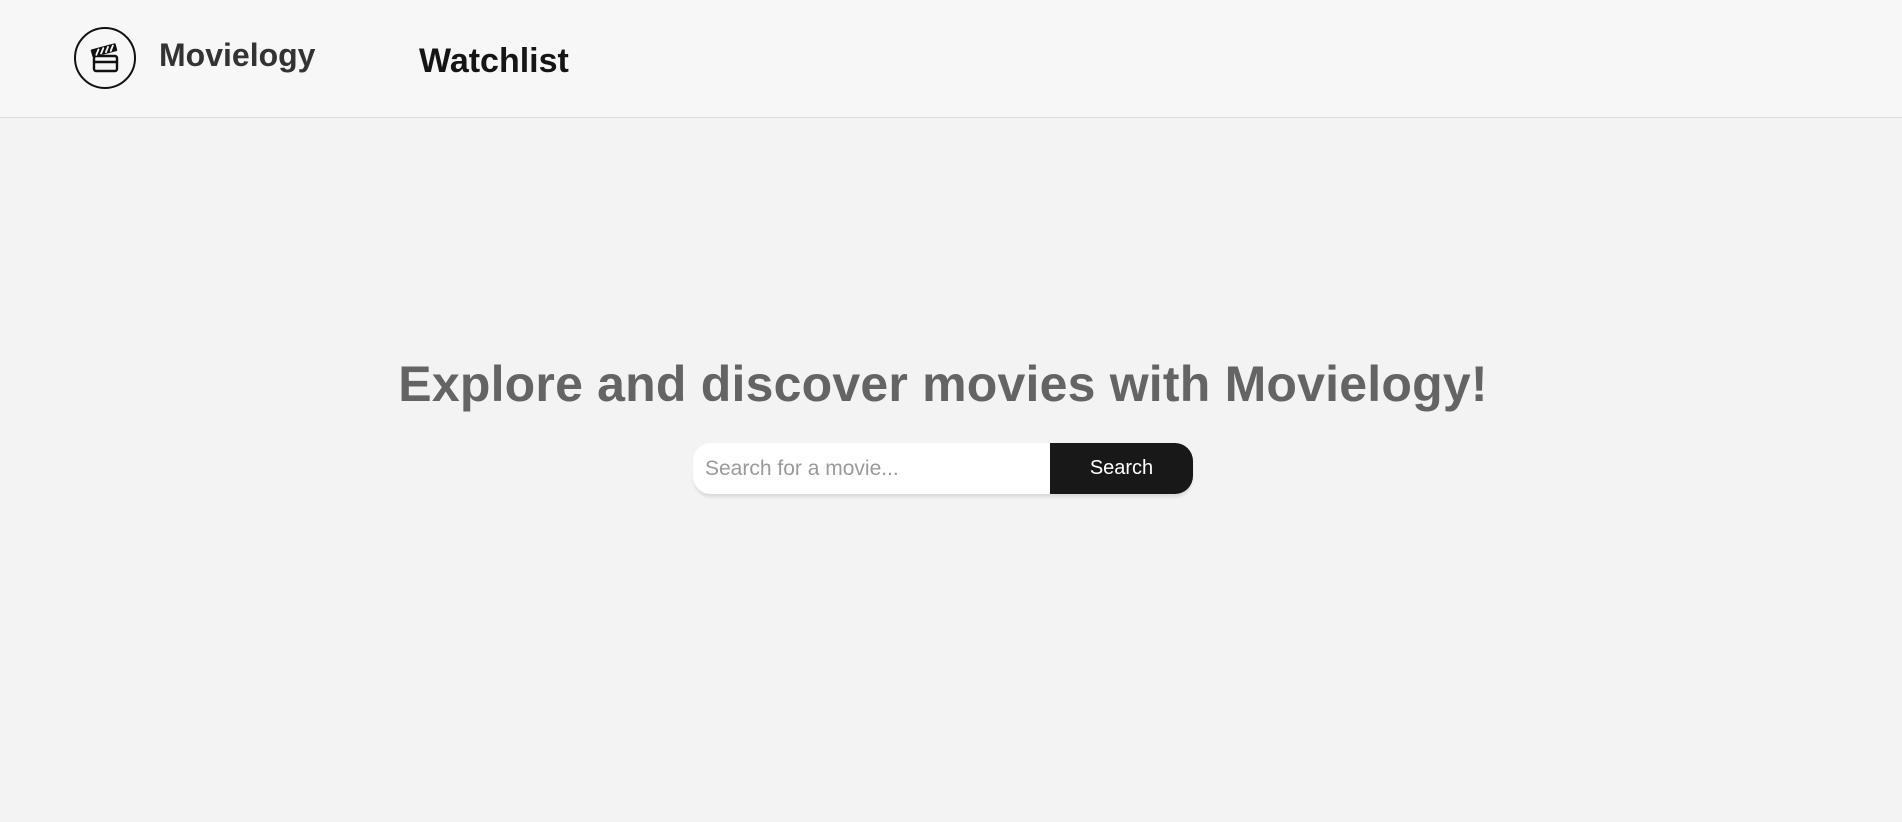 This screenshot has width=1902, height=822. What do you see at coordinates (871, 468) in the screenshot?
I see `search-input` at bounding box center [871, 468].